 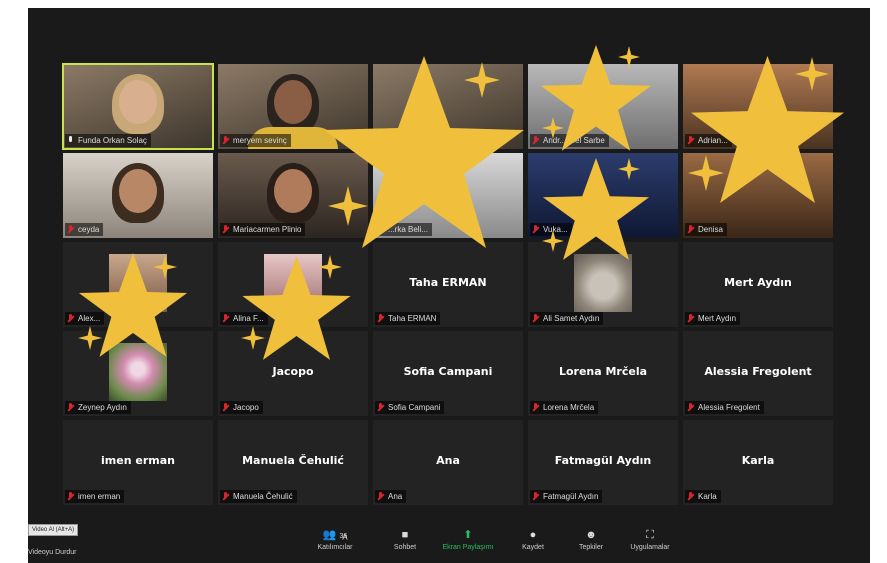 What do you see at coordinates (260, 140) in the screenshot?
I see `participant-name: meryem sevinç` at bounding box center [260, 140].